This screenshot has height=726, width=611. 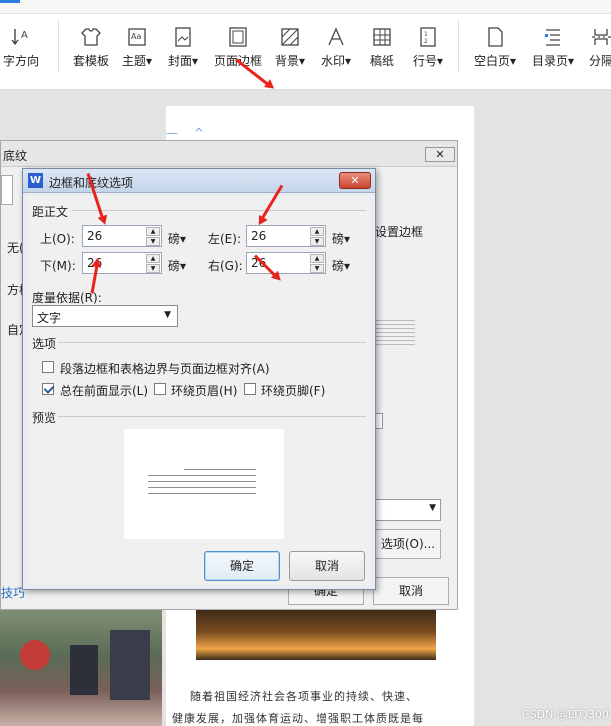 What do you see at coordinates (35, 655) in the screenshot?
I see `photo-figure` at bounding box center [35, 655].